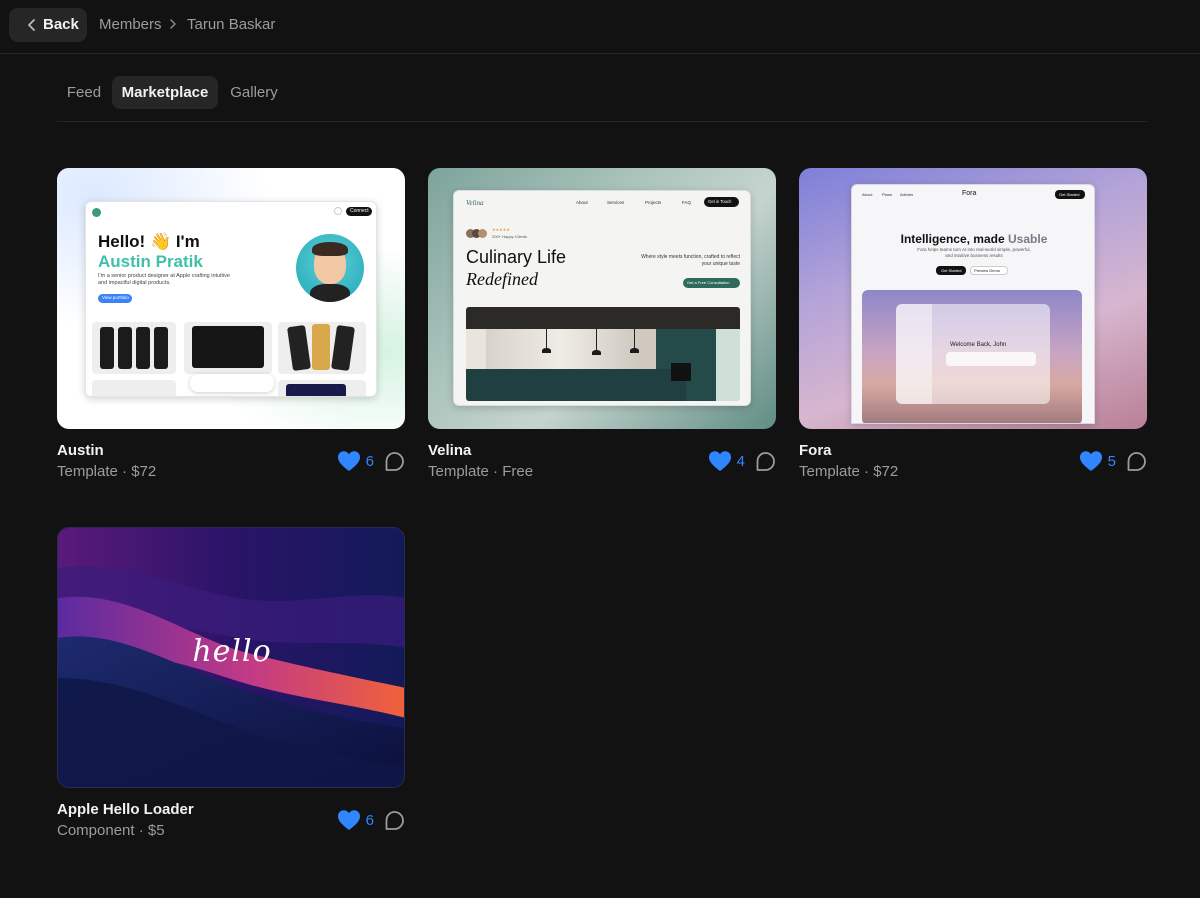  What do you see at coordinates (115, 297) in the screenshot?
I see `austin-cta: View portfolio` at bounding box center [115, 297].